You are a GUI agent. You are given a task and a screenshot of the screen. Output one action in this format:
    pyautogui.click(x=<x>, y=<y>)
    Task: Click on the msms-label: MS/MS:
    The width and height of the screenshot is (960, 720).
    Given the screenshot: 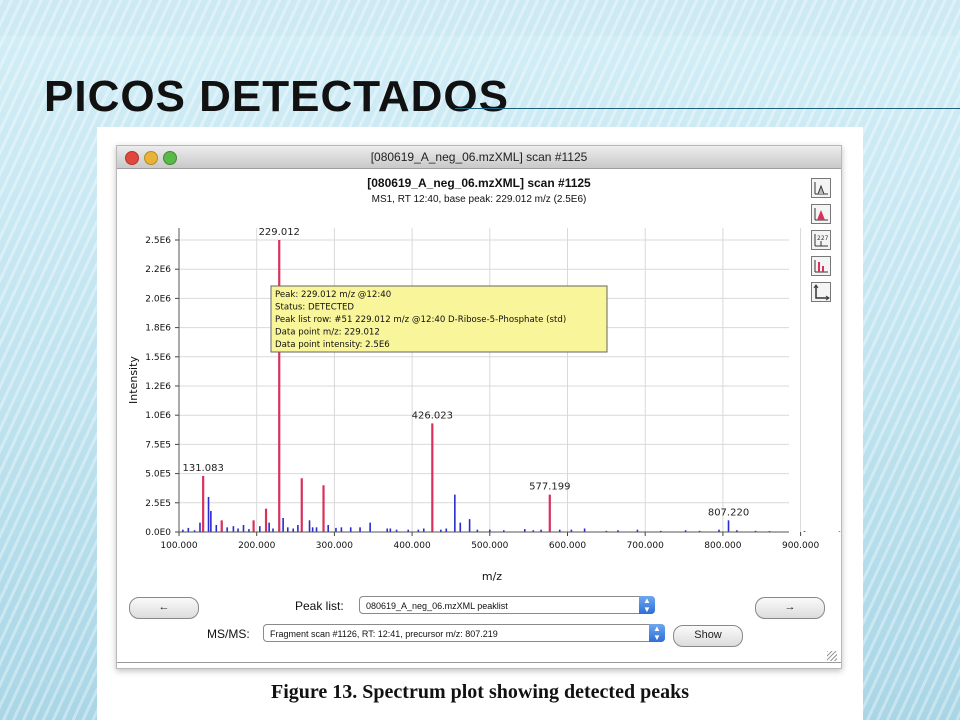 What is the action you would take?
    pyautogui.click(x=228, y=634)
    